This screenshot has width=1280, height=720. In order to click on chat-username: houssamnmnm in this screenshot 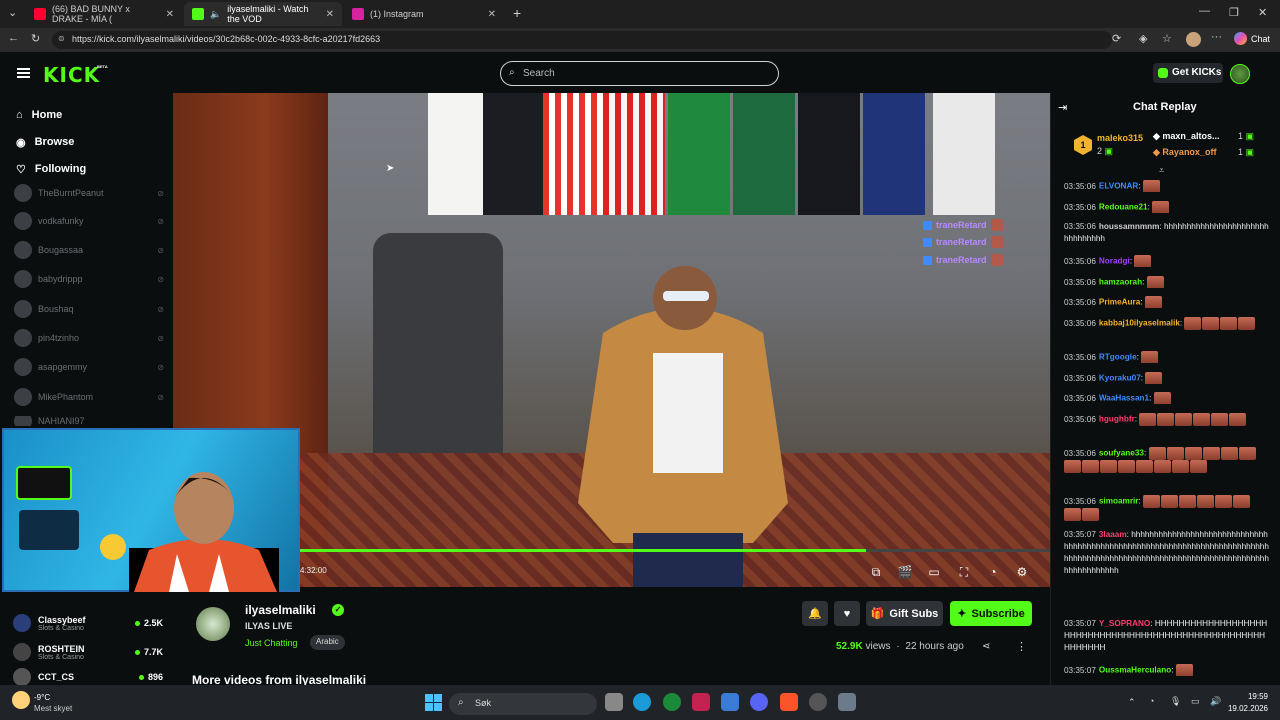, I will do `click(1129, 226)`.